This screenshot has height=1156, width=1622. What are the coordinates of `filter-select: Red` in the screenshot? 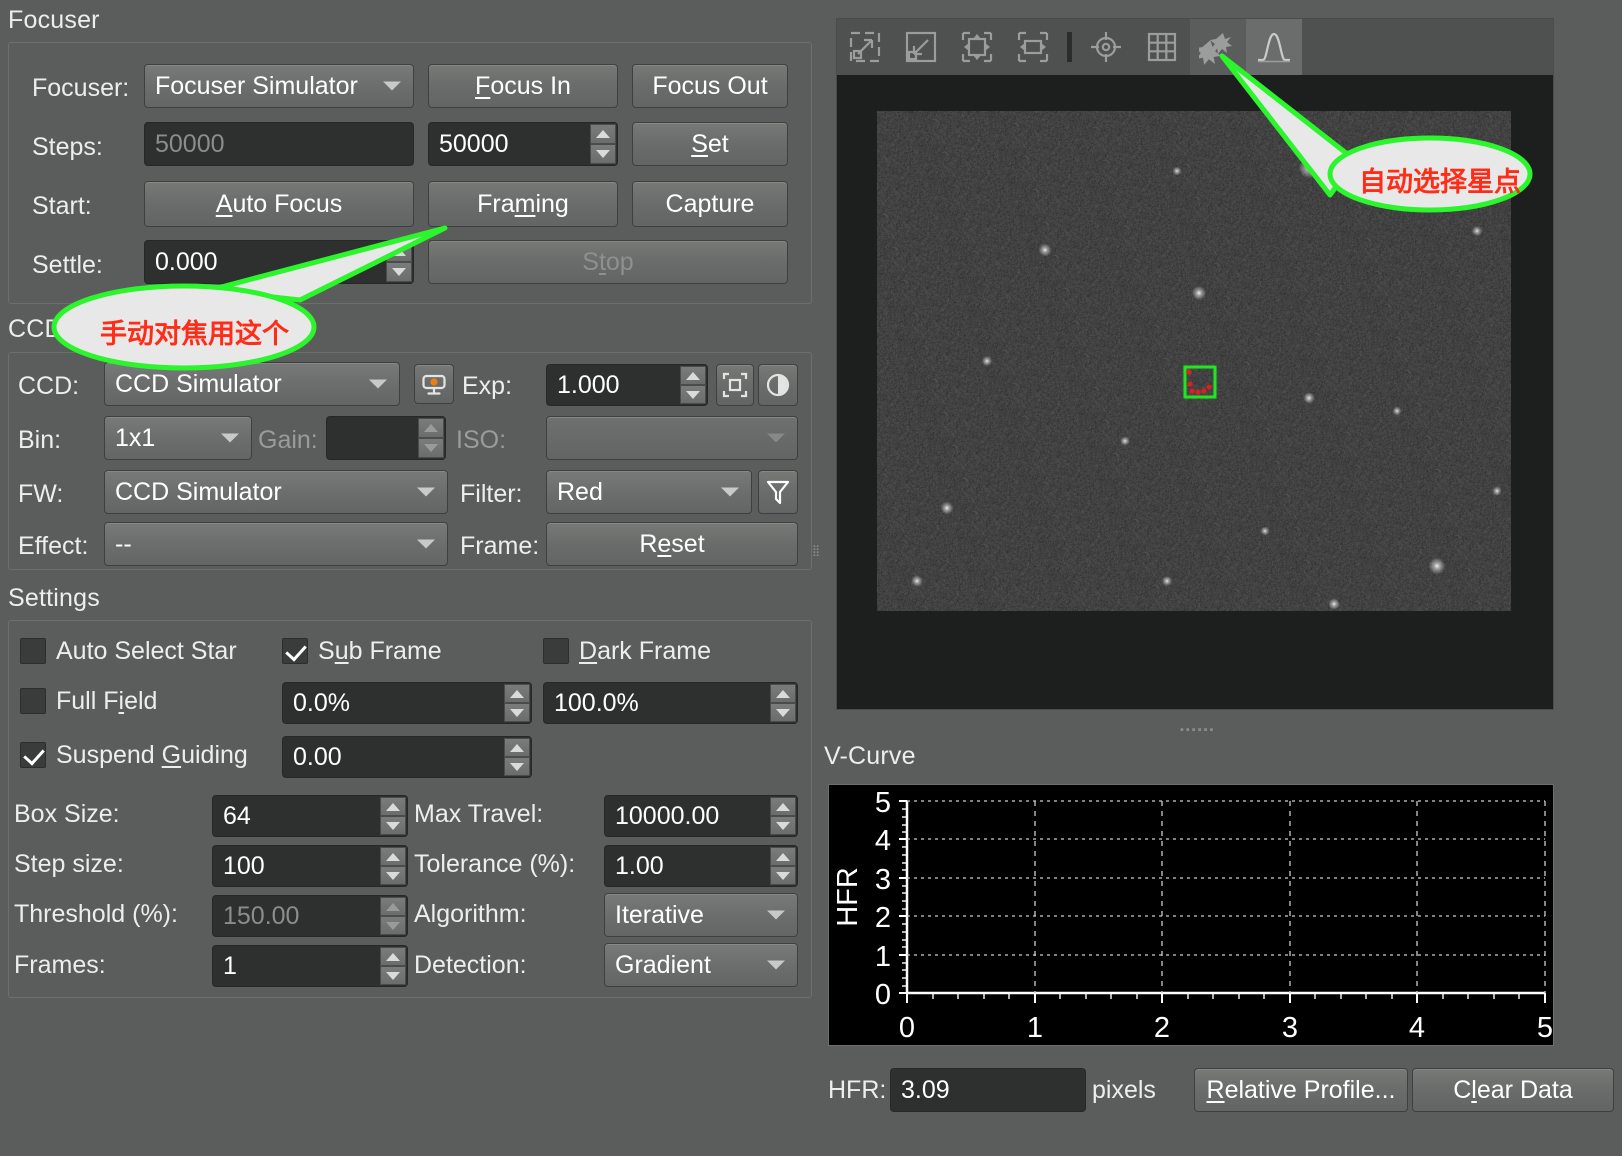 It's located at (649, 492).